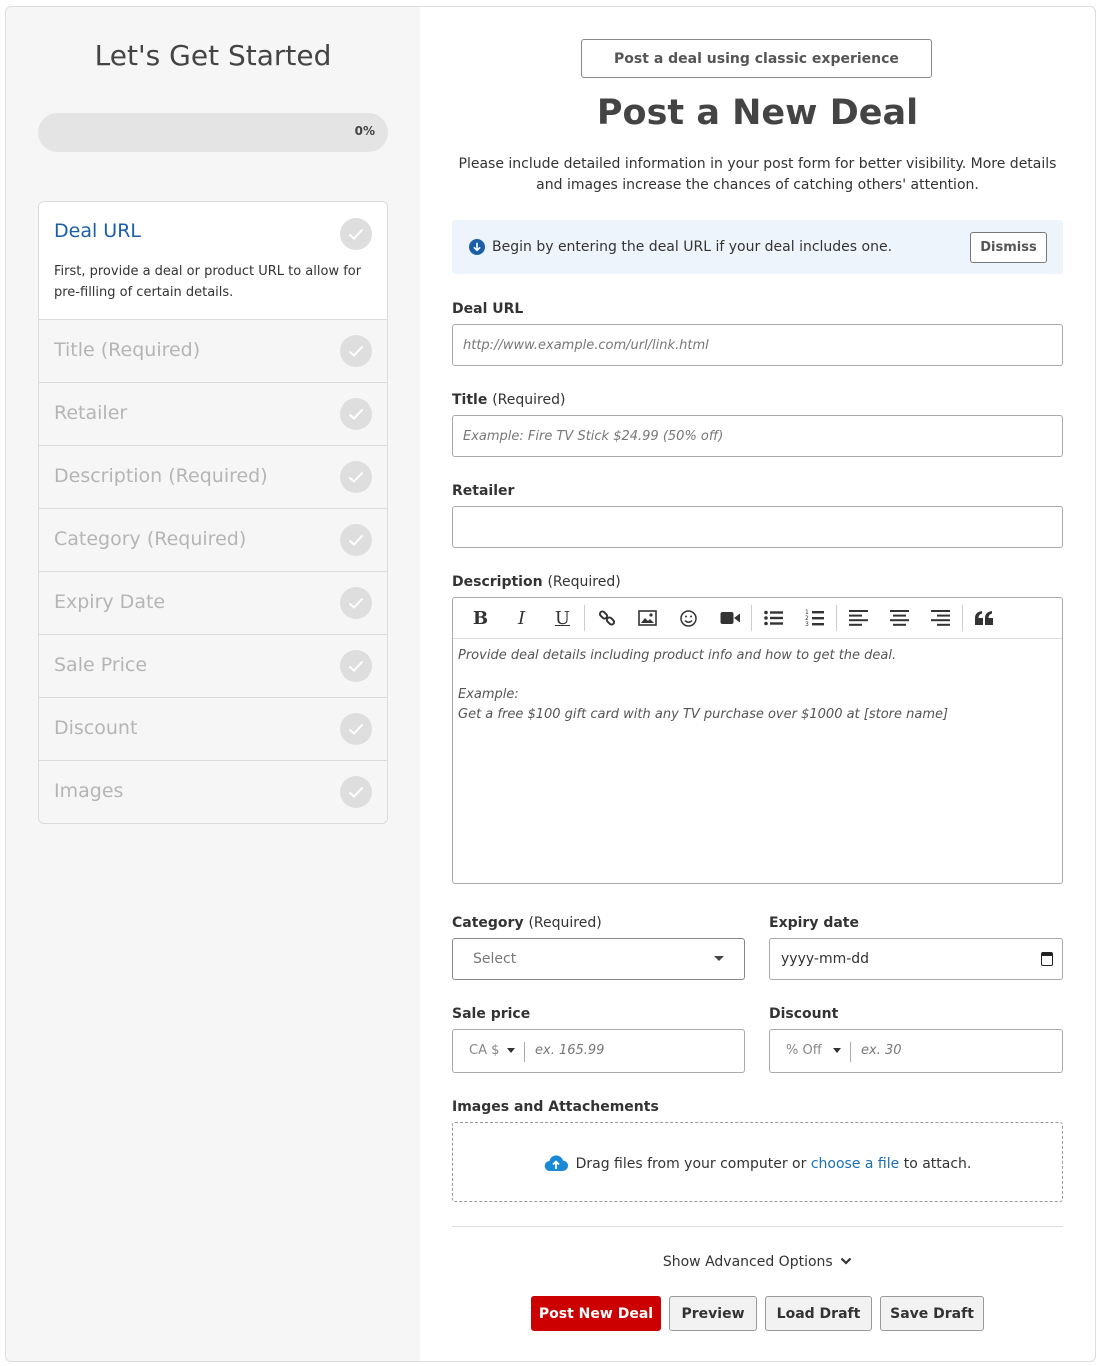  Describe the element at coordinates (598, 959) in the screenshot. I see `category-select: Select` at that location.